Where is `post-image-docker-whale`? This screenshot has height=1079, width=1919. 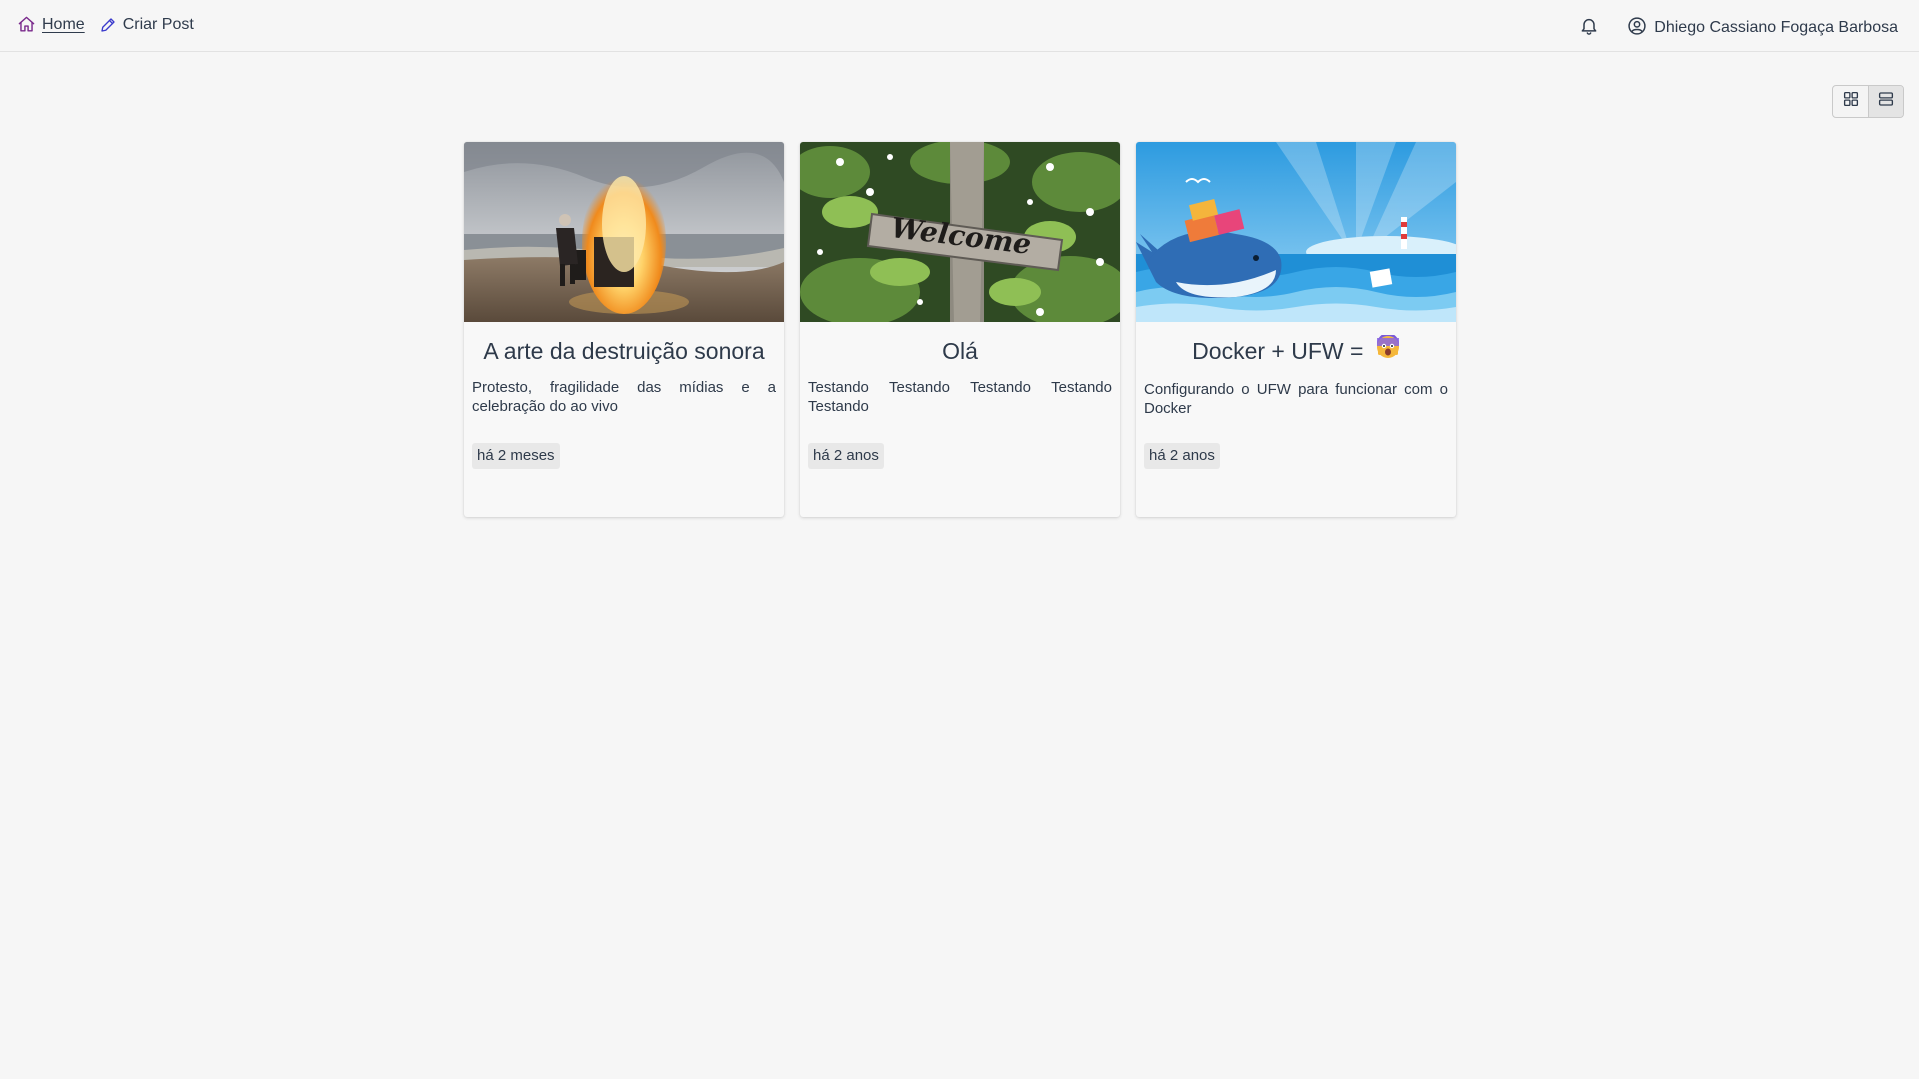
post-image-docker-whale is located at coordinates (1296, 232).